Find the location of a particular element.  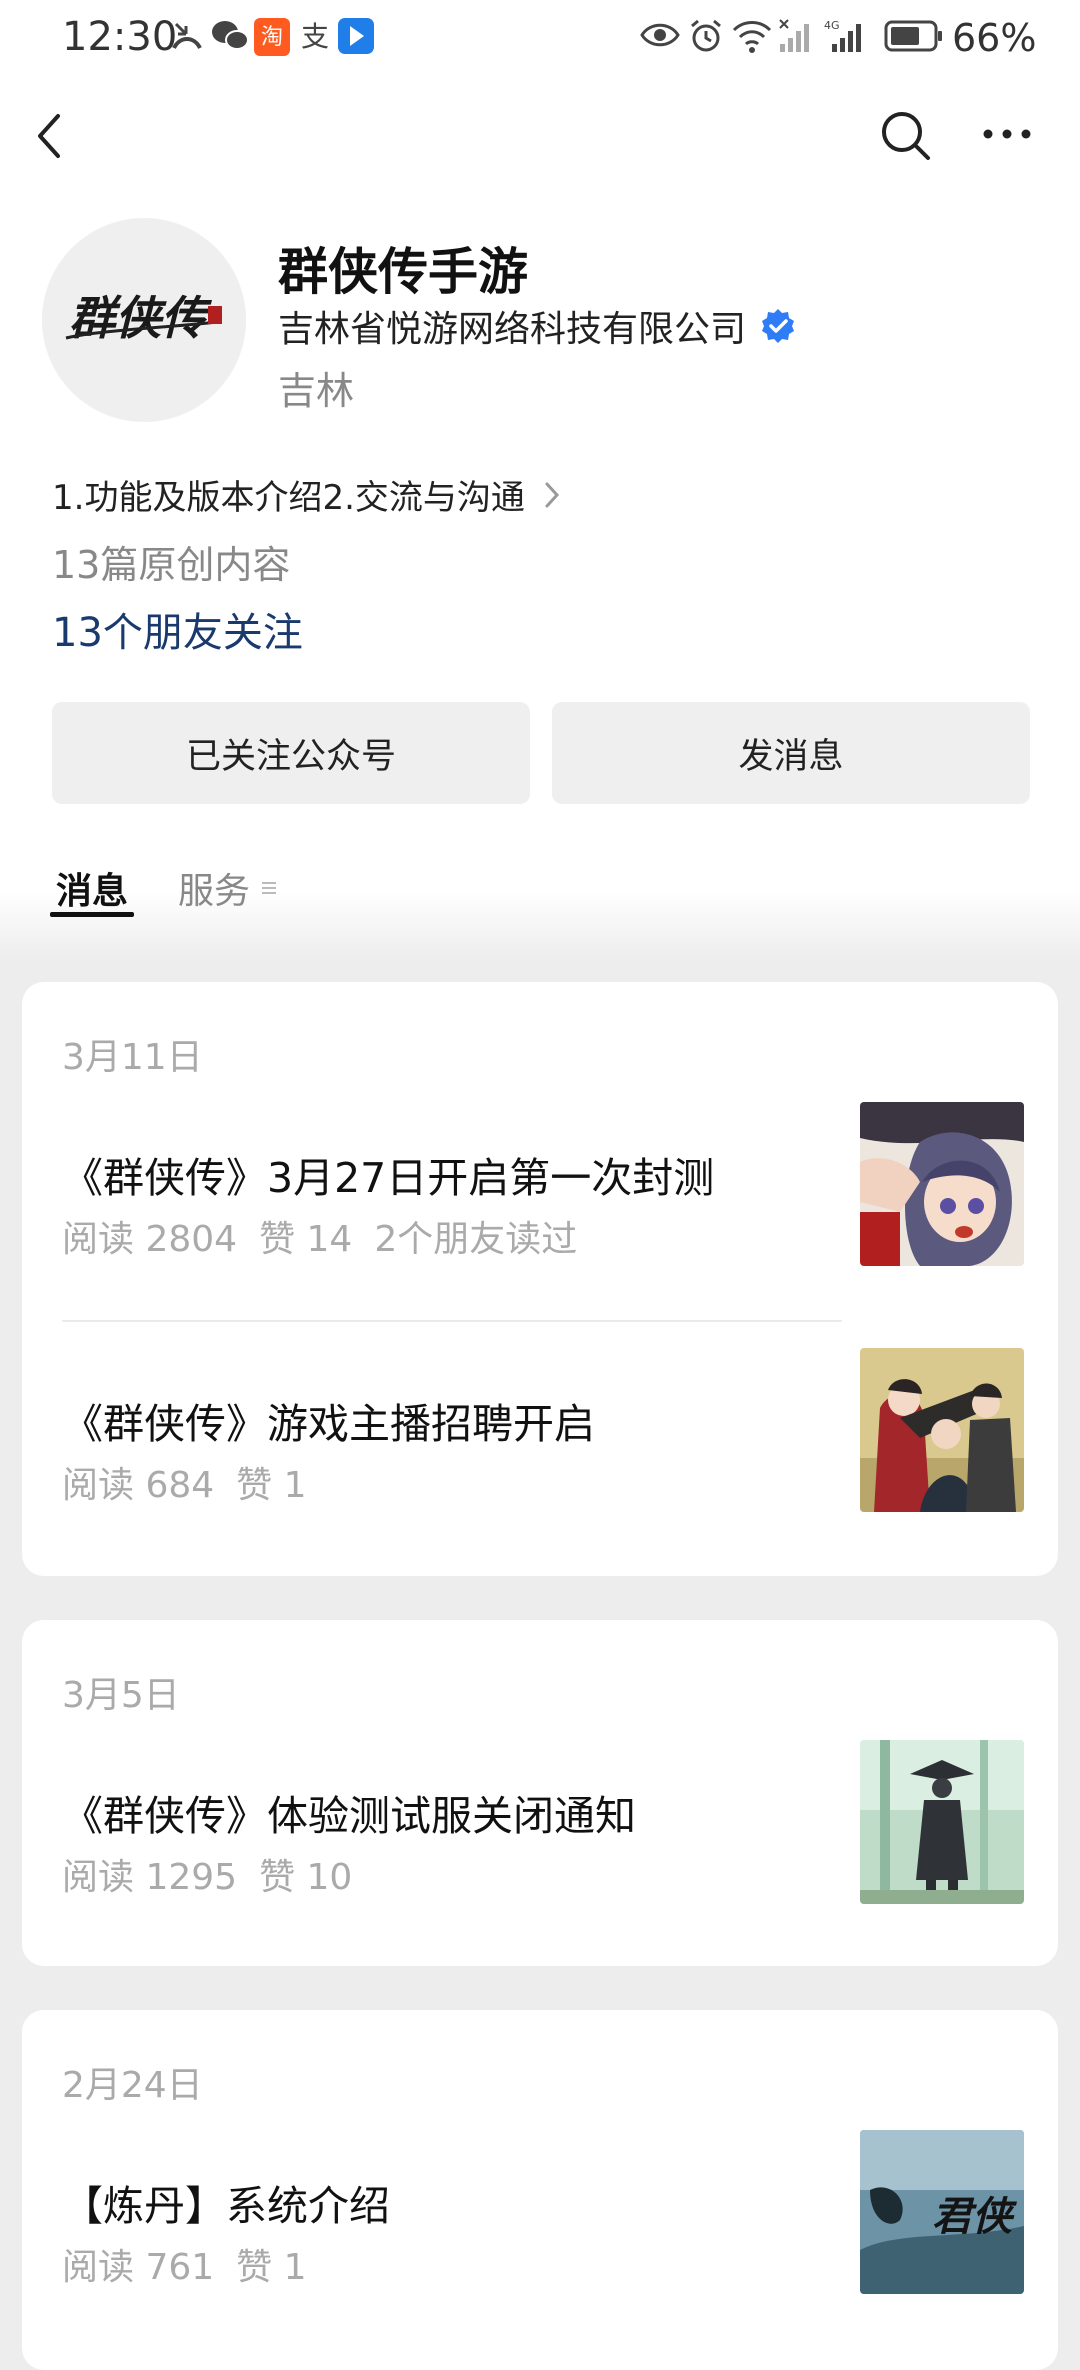

send-message-button: 发消息 is located at coordinates (791, 753).